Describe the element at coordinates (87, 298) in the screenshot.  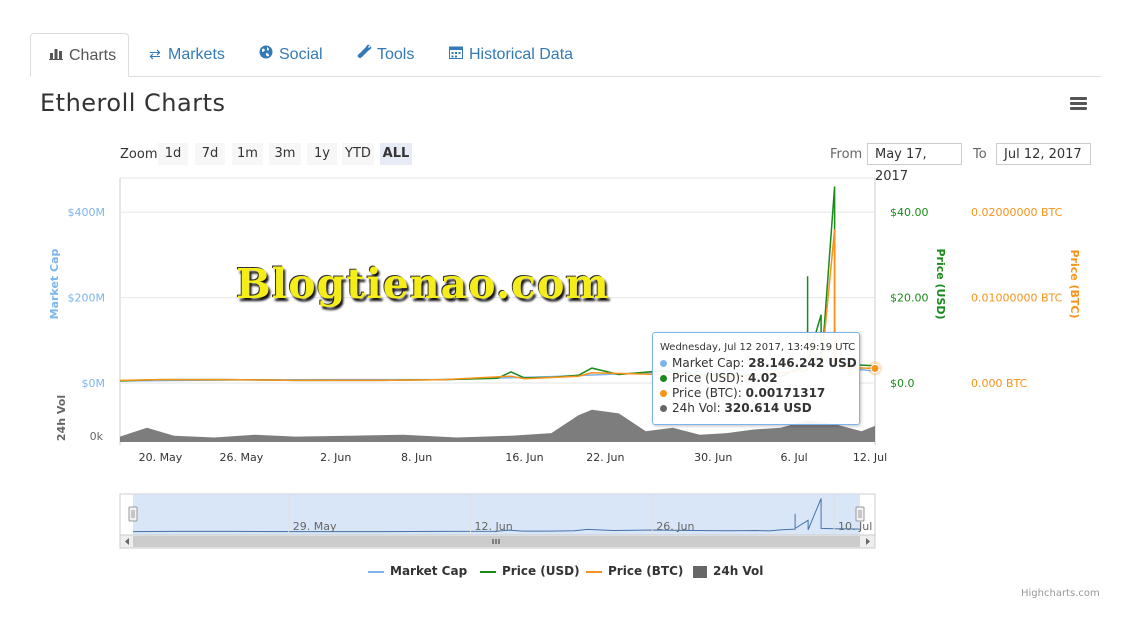
I see `market-cap-tick-label: $200M` at that location.